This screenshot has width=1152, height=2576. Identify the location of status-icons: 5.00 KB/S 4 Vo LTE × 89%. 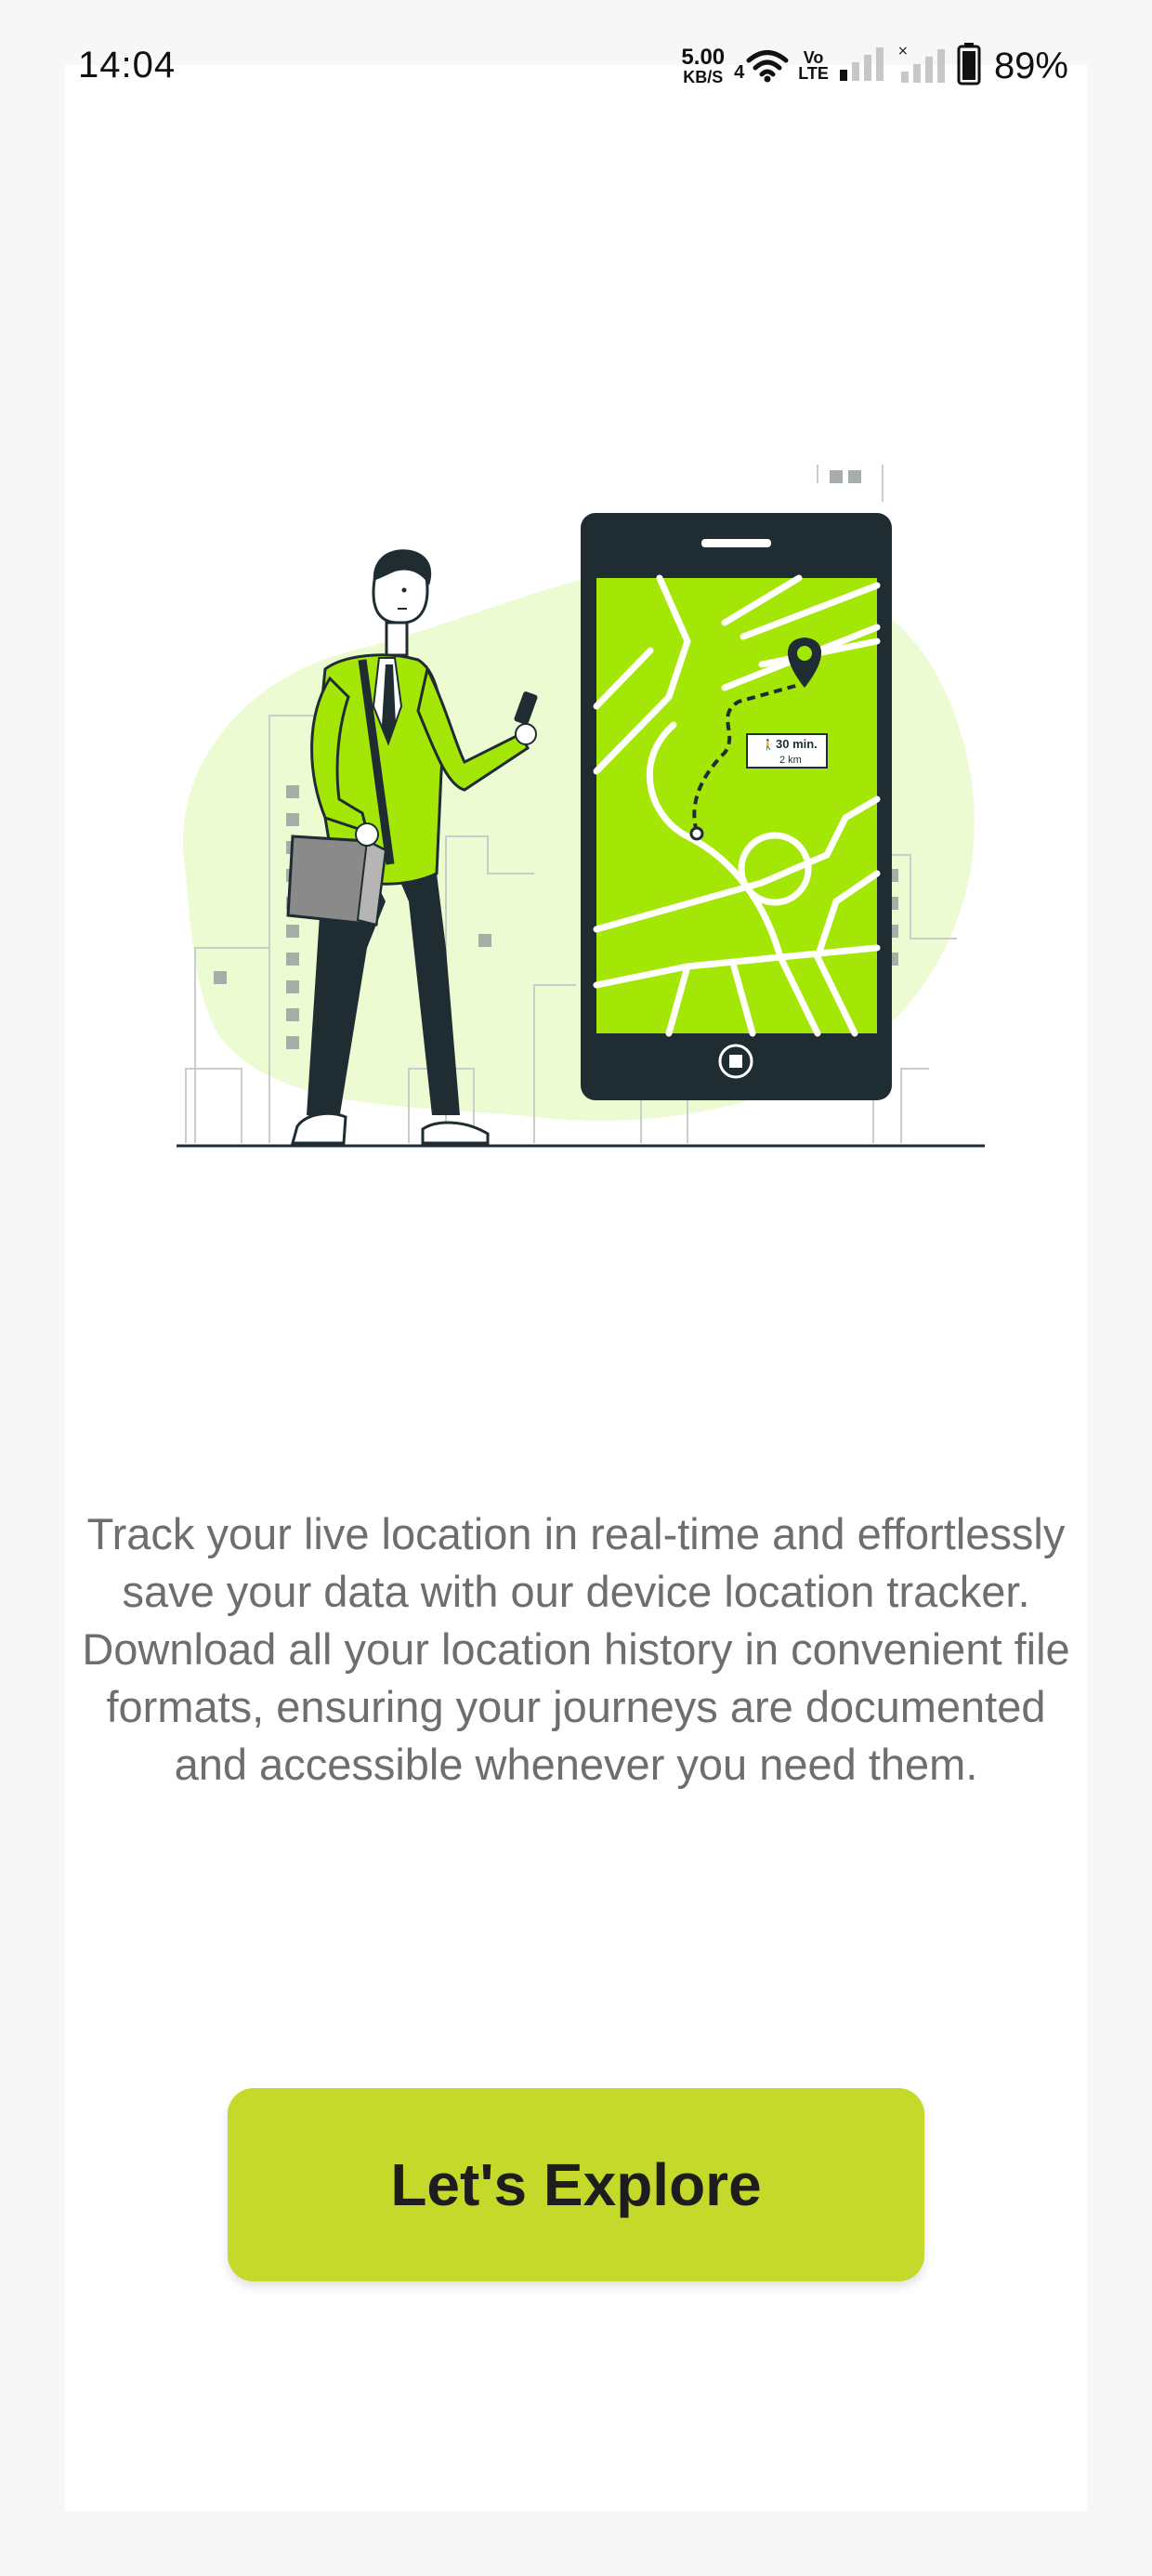
(874, 66).